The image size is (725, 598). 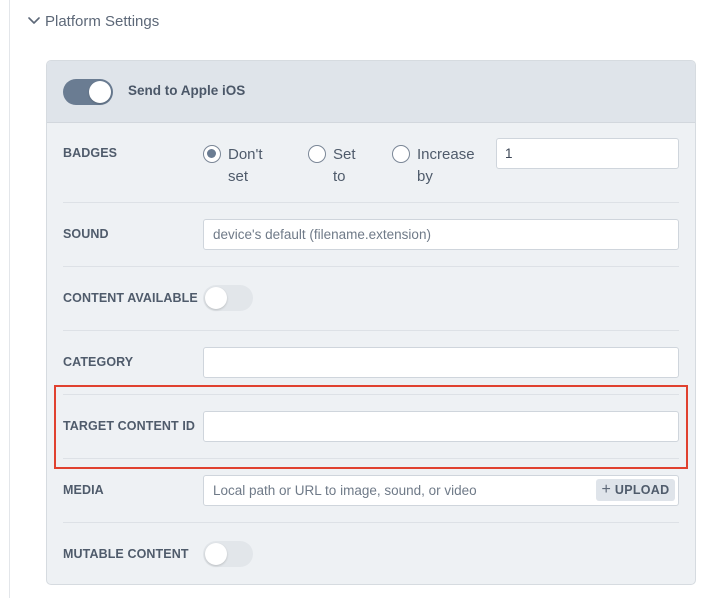 I want to click on target-content-id-input, so click(x=441, y=426).